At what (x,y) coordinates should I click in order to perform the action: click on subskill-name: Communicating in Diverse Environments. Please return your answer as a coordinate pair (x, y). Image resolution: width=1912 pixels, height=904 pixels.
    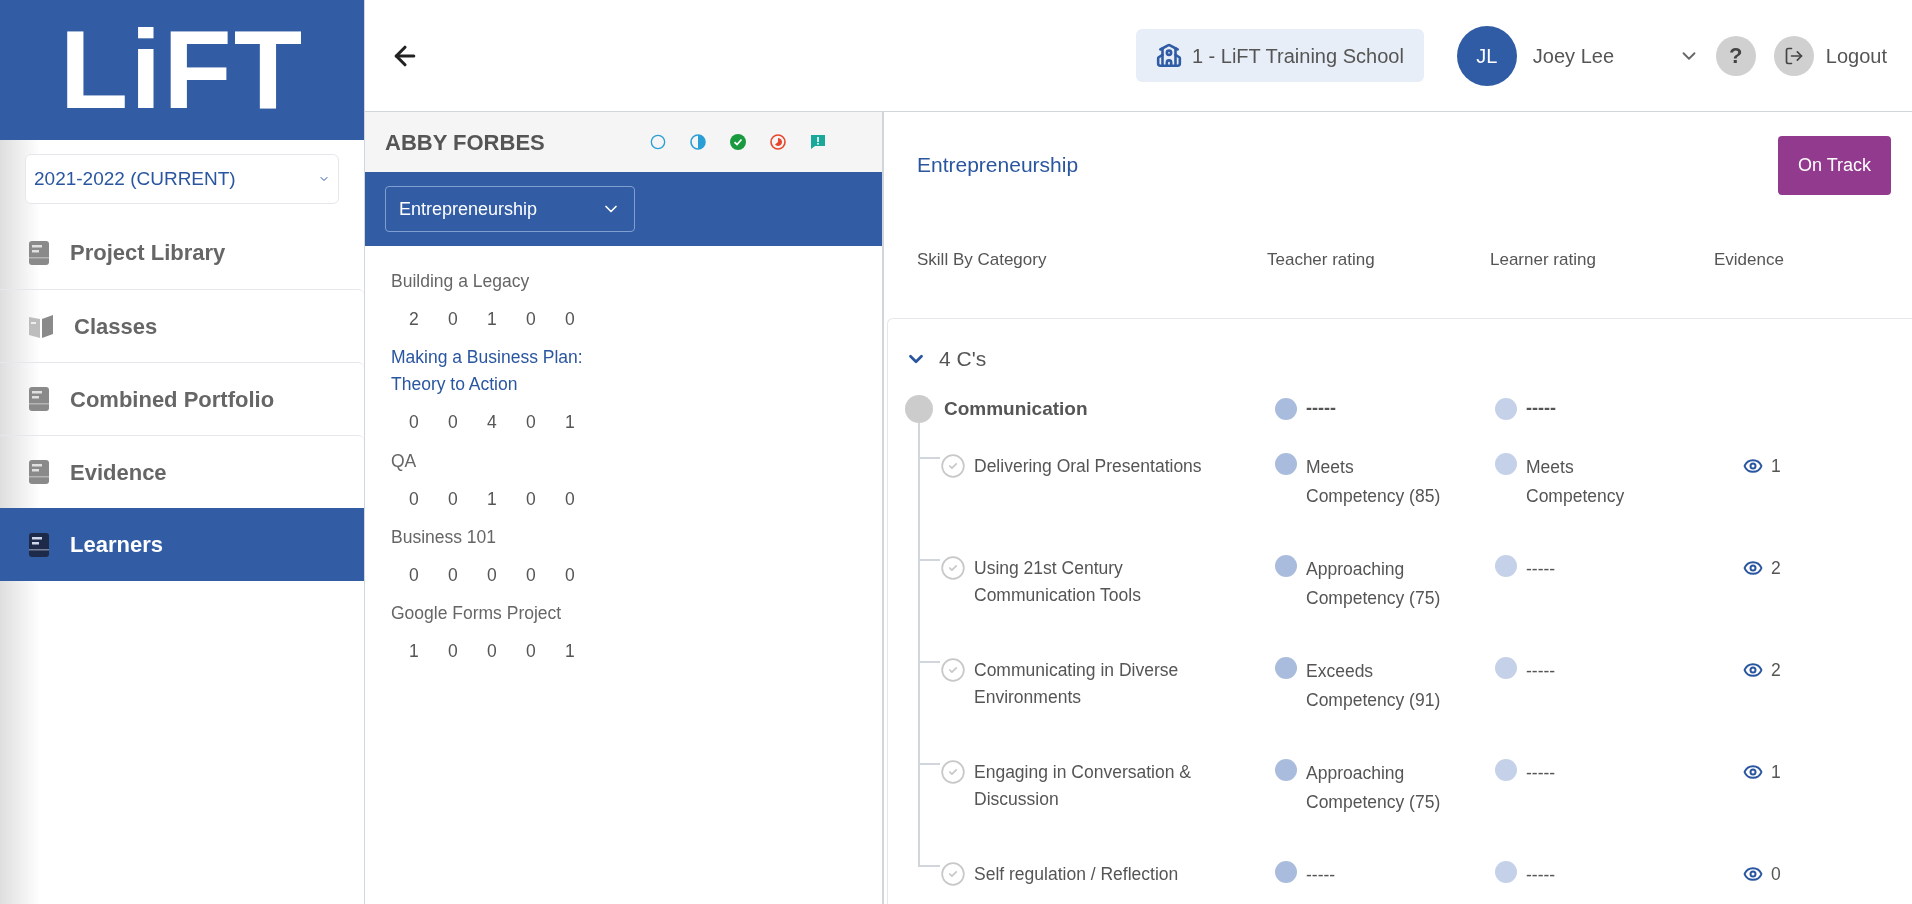
    Looking at the image, I should click on (1077, 684).